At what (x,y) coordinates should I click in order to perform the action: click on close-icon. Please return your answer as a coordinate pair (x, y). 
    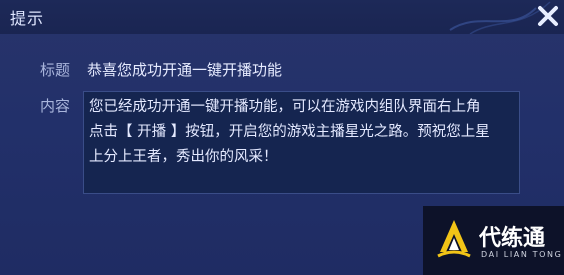
    Looking at the image, I should click on (548, 16).